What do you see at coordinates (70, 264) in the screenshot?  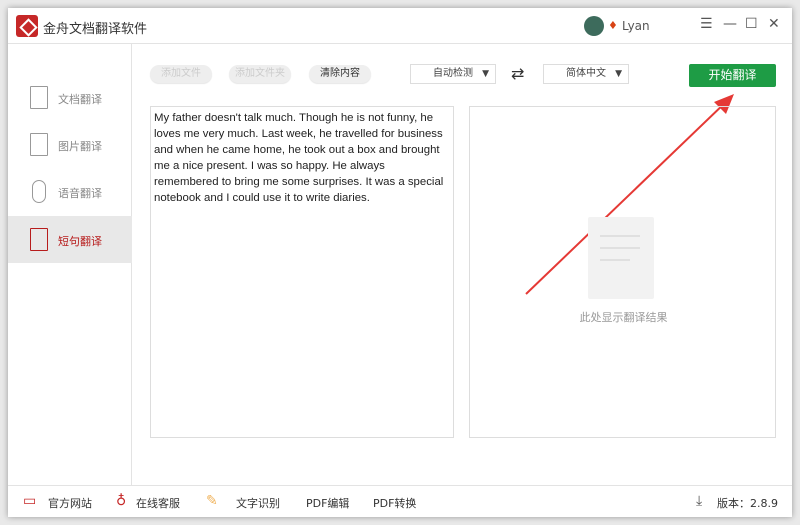 I see `sidebar: 文档翻译 图片翻译 语音翻译 短句翻译` at bounding box center [70, 264].